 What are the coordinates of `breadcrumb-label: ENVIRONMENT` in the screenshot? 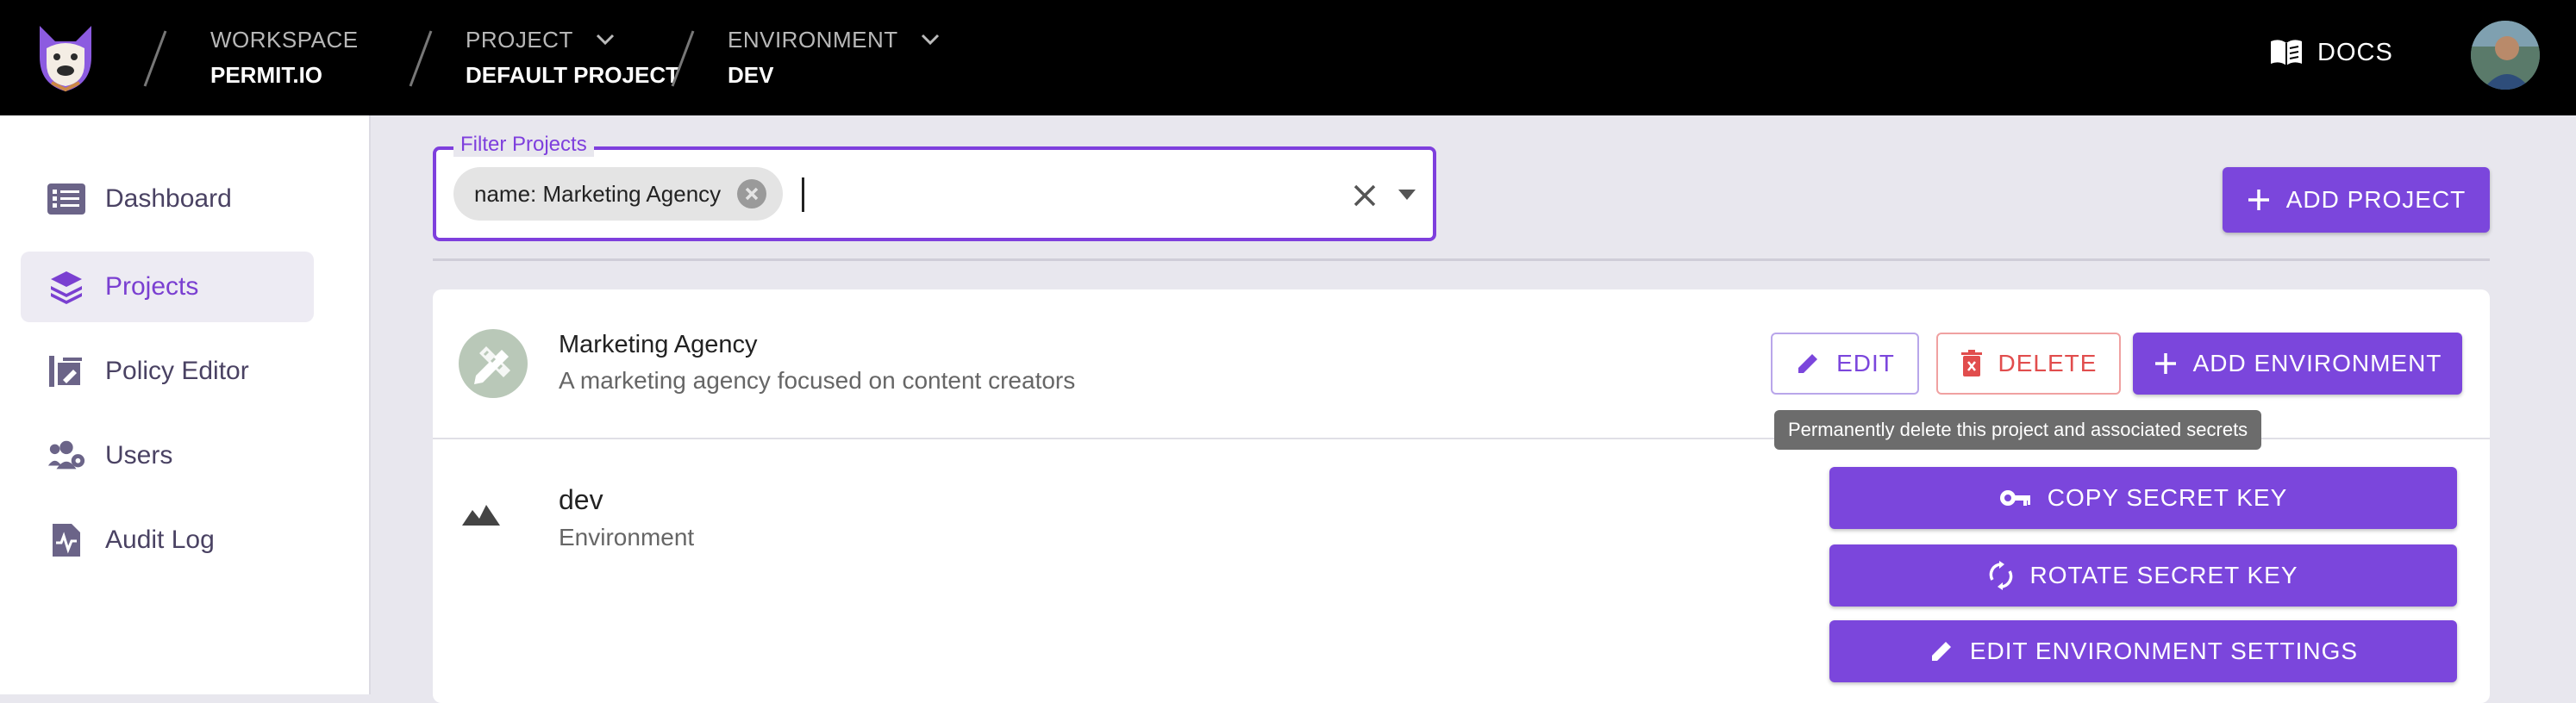 It's located at (813, 39).